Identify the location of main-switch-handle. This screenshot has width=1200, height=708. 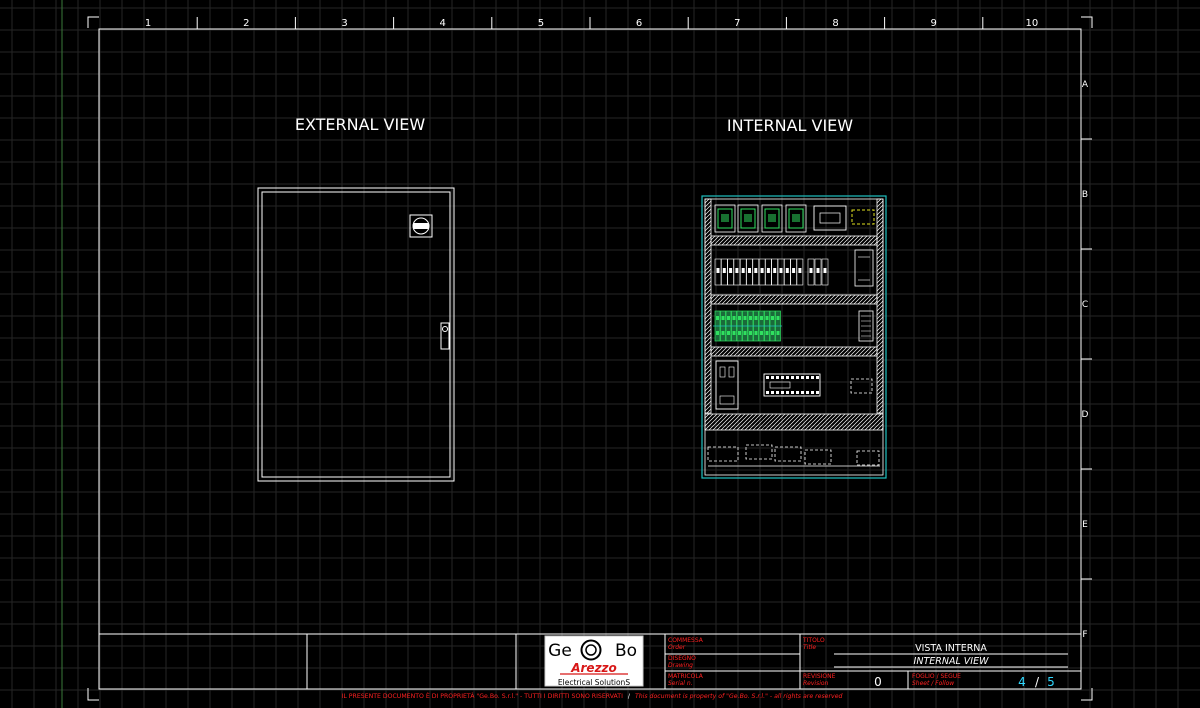
(421, 226).